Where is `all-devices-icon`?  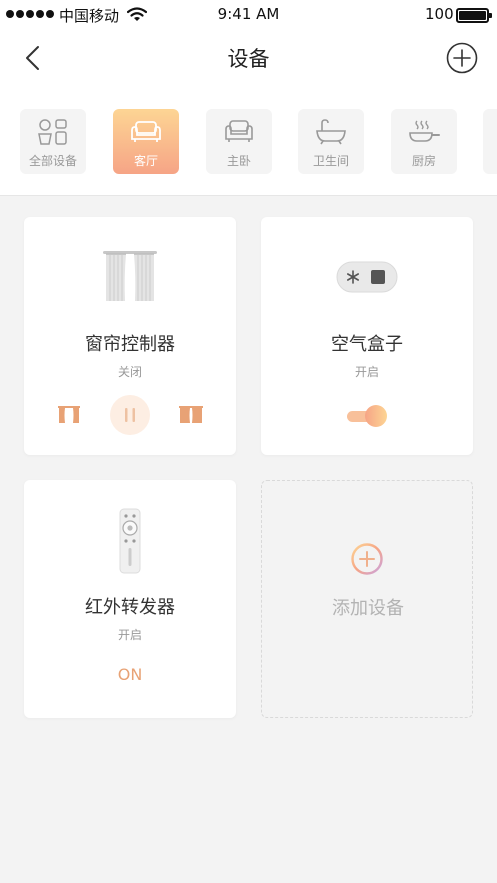 all-devices-icon is located at coordinates (52, 132).